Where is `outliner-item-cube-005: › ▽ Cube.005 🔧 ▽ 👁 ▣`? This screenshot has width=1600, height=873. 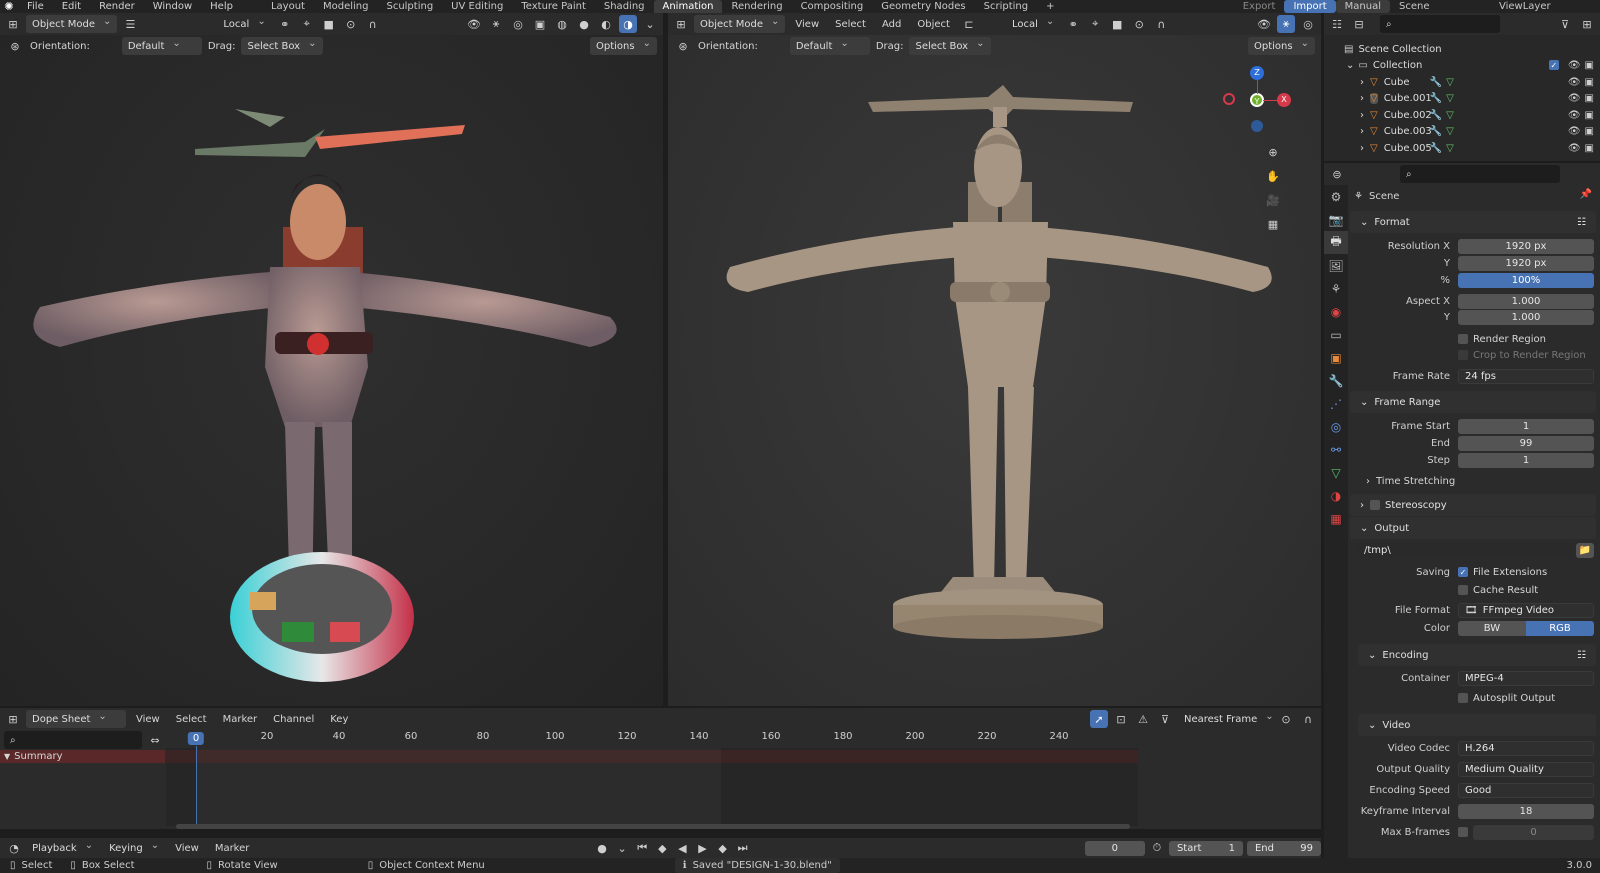 outliner-item-cube-005: › ▽ Cube.005 🔧 ▽ 👁 ▣ is located at coordinates (1462, 148).